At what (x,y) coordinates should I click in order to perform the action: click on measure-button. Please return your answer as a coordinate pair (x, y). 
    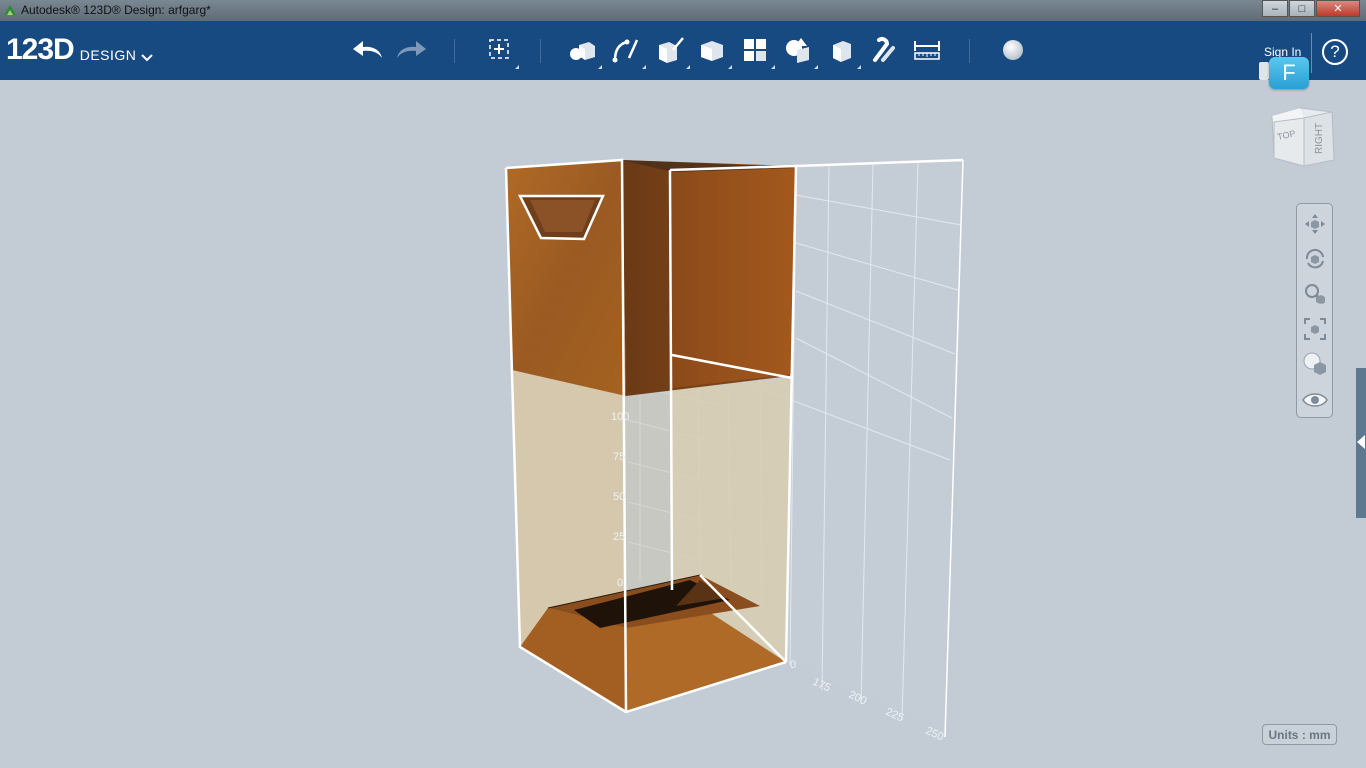
    Looking at the image, I should click on (927, 50).